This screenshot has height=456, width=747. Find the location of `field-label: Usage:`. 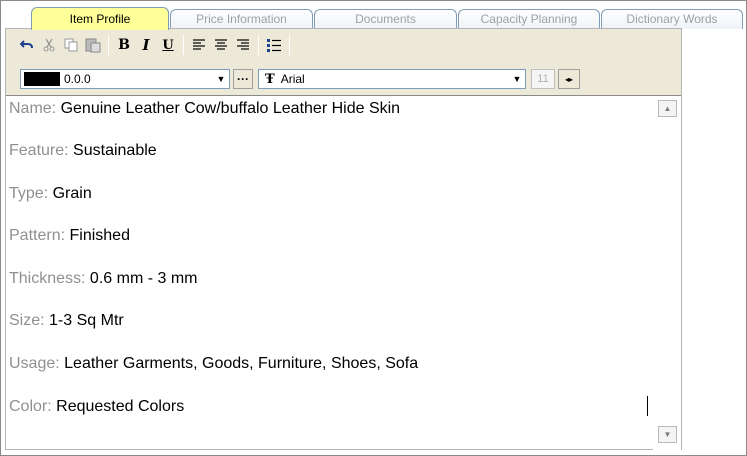

field-label: Usage: is located at coordinates (34, 363).